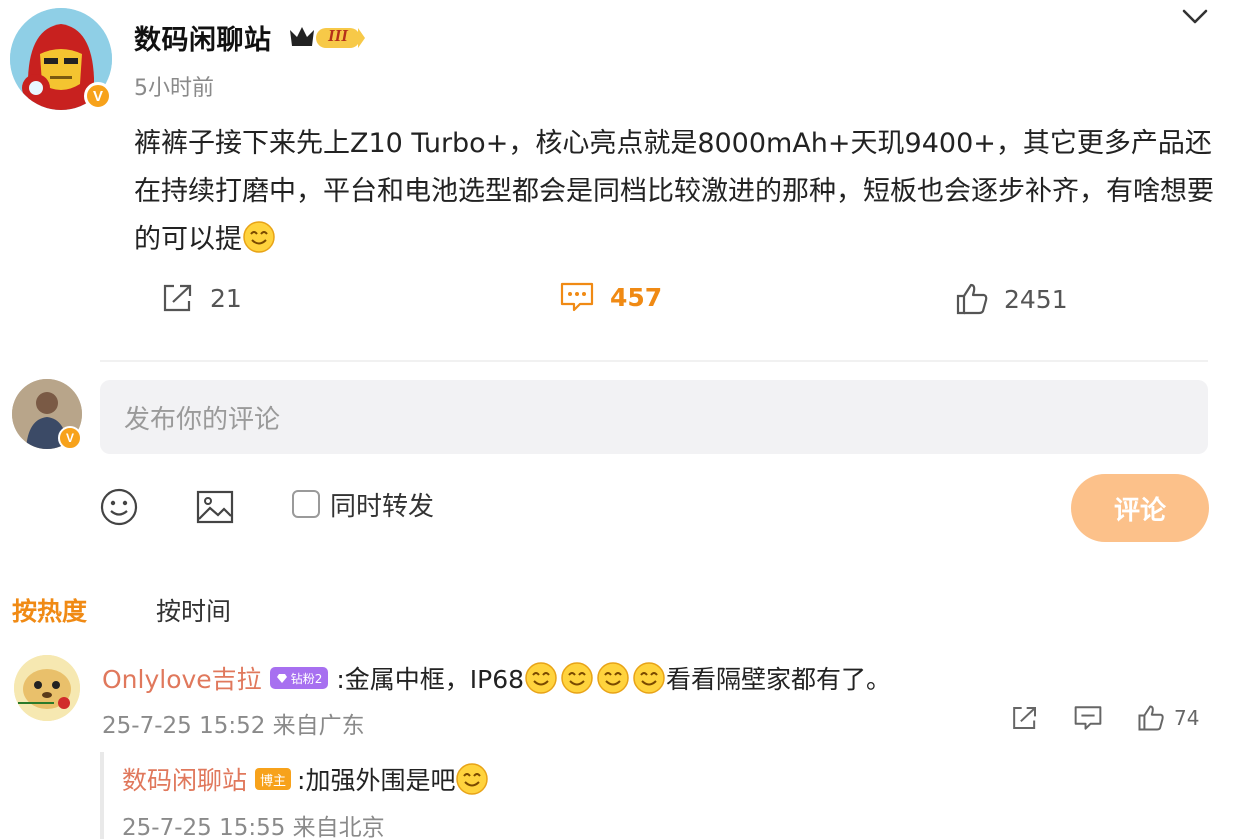 This screenshot has width=1240, height=839. Describe the element at coordinates (1036, 299) in the screenshot. I see `like-count: 2451` at that location.